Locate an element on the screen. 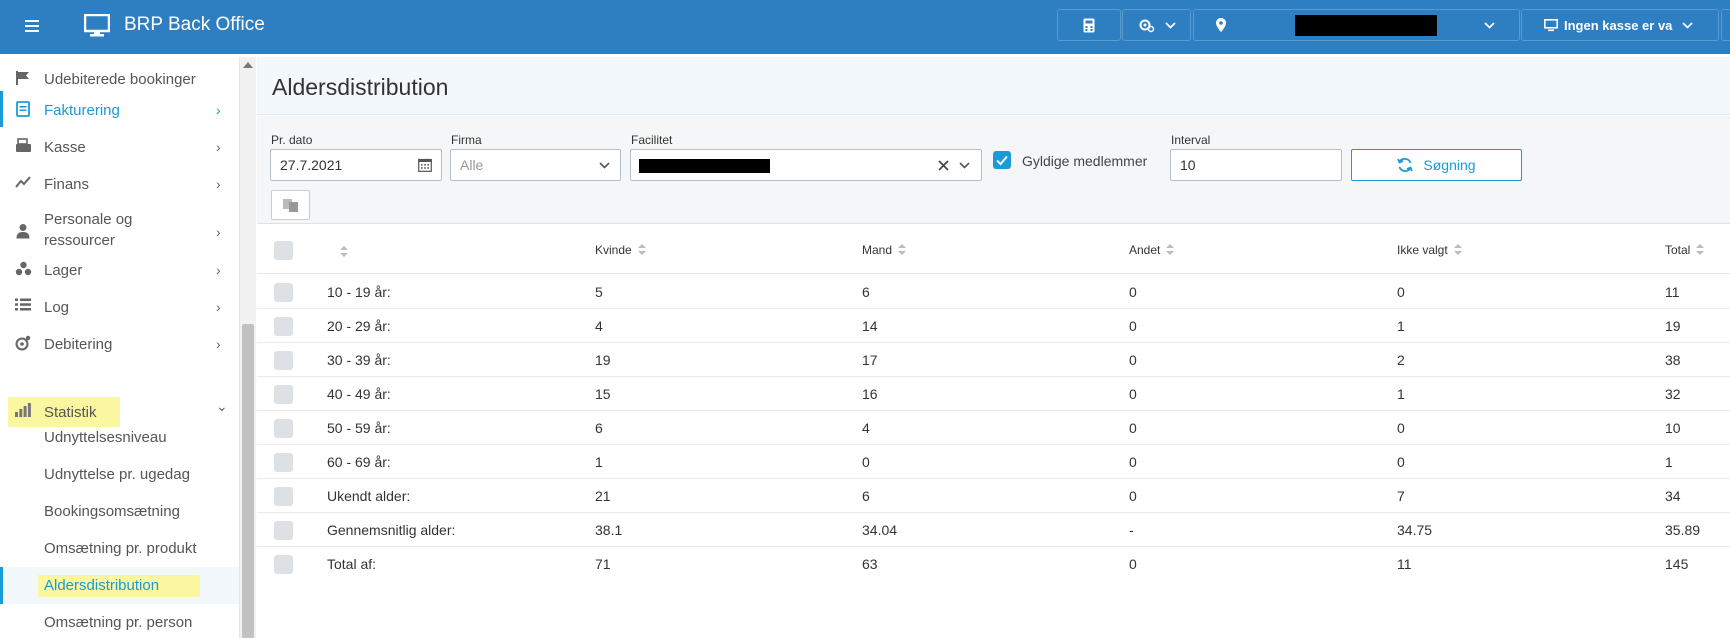 The width and height of the screenshot is (1730, 638). active-indicator is located at coordinates (1, 585).